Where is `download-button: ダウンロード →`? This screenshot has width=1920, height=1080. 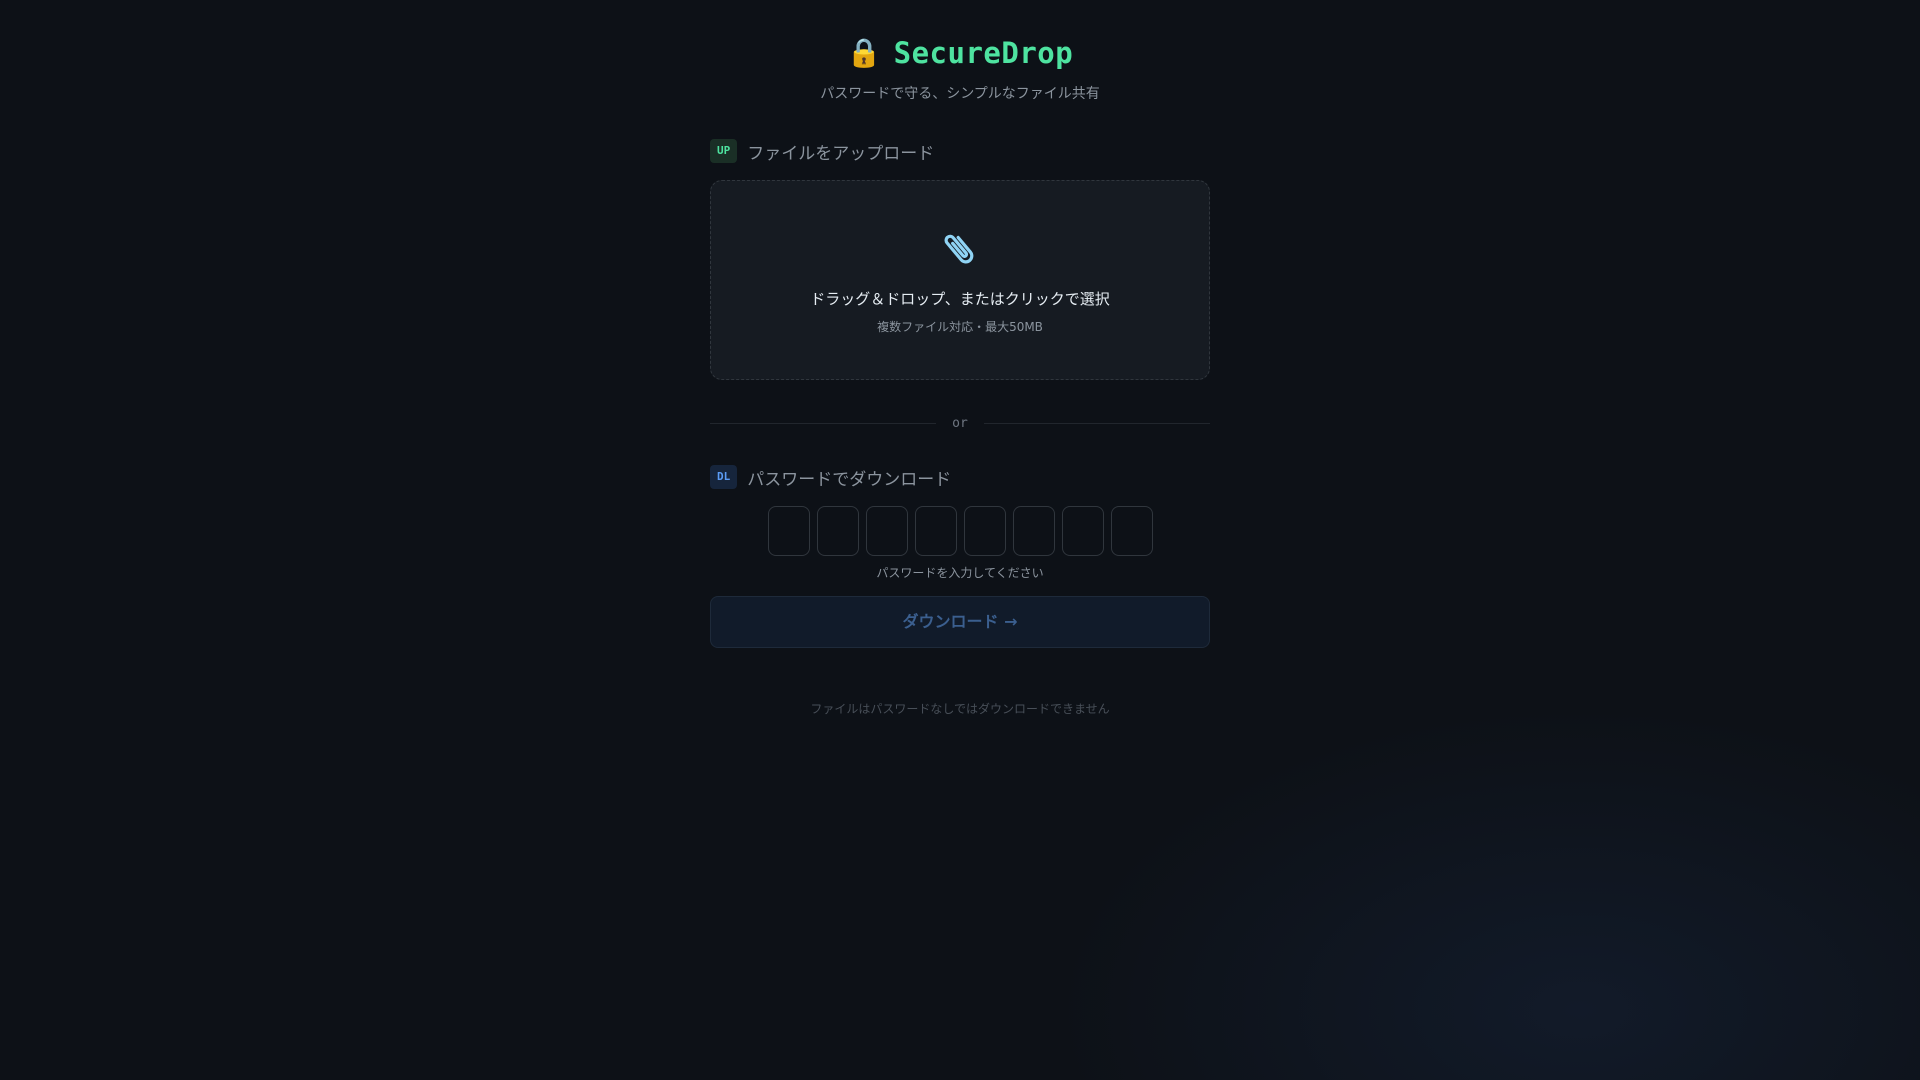 download-button: ダウンロード → is located at coordinates (960, 622).